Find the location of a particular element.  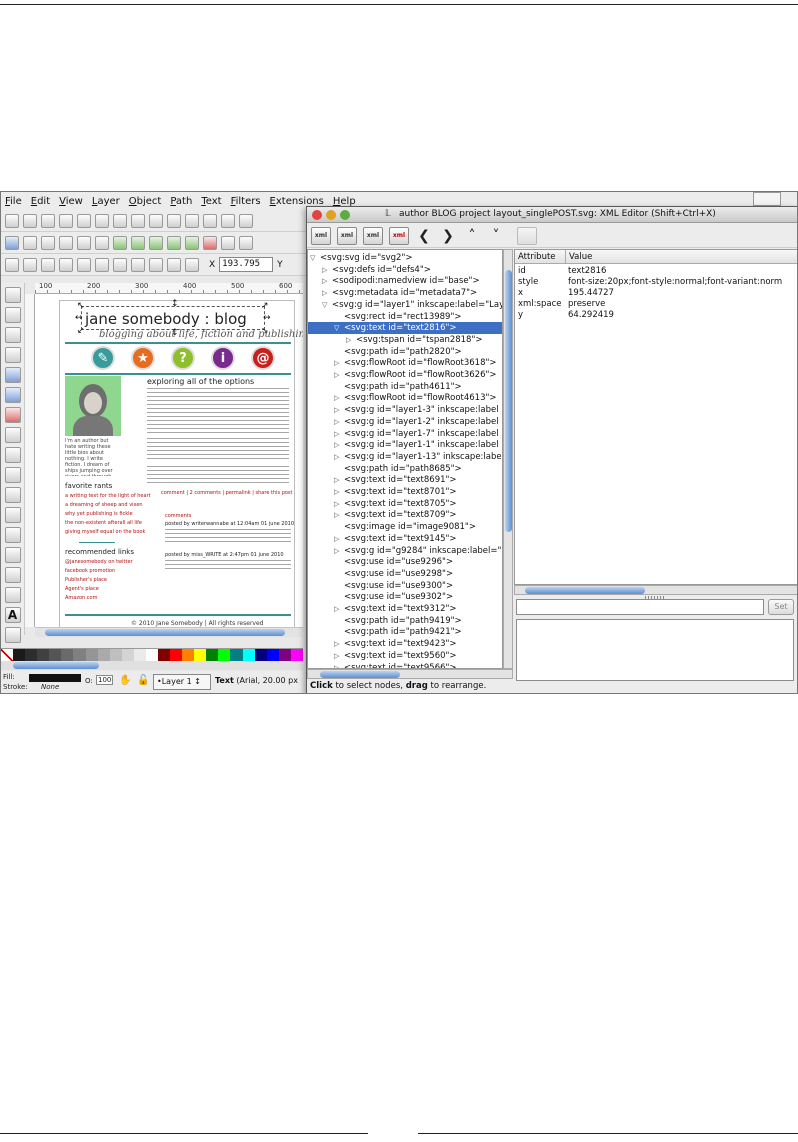

select-all-layers-icon is located at coordinates (30, 264).